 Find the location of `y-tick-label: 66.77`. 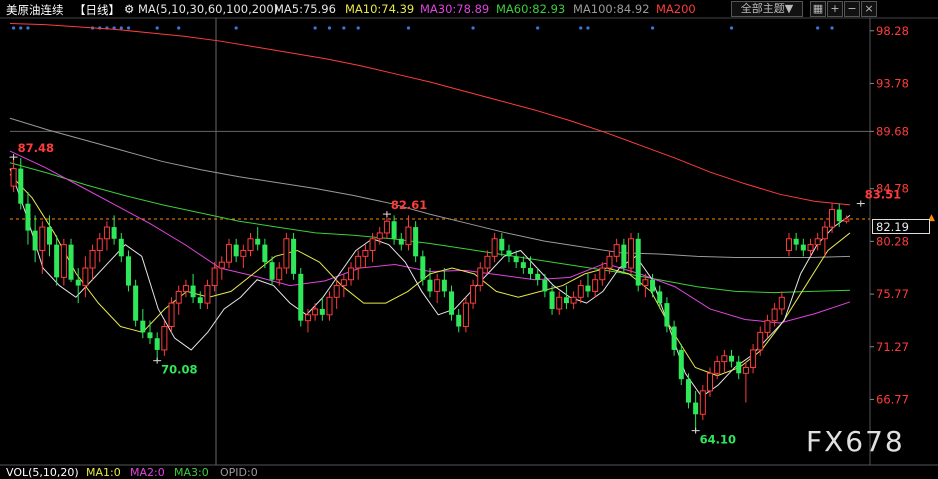

y-tick-label: 66.77 is located at coordinates (892, 399).